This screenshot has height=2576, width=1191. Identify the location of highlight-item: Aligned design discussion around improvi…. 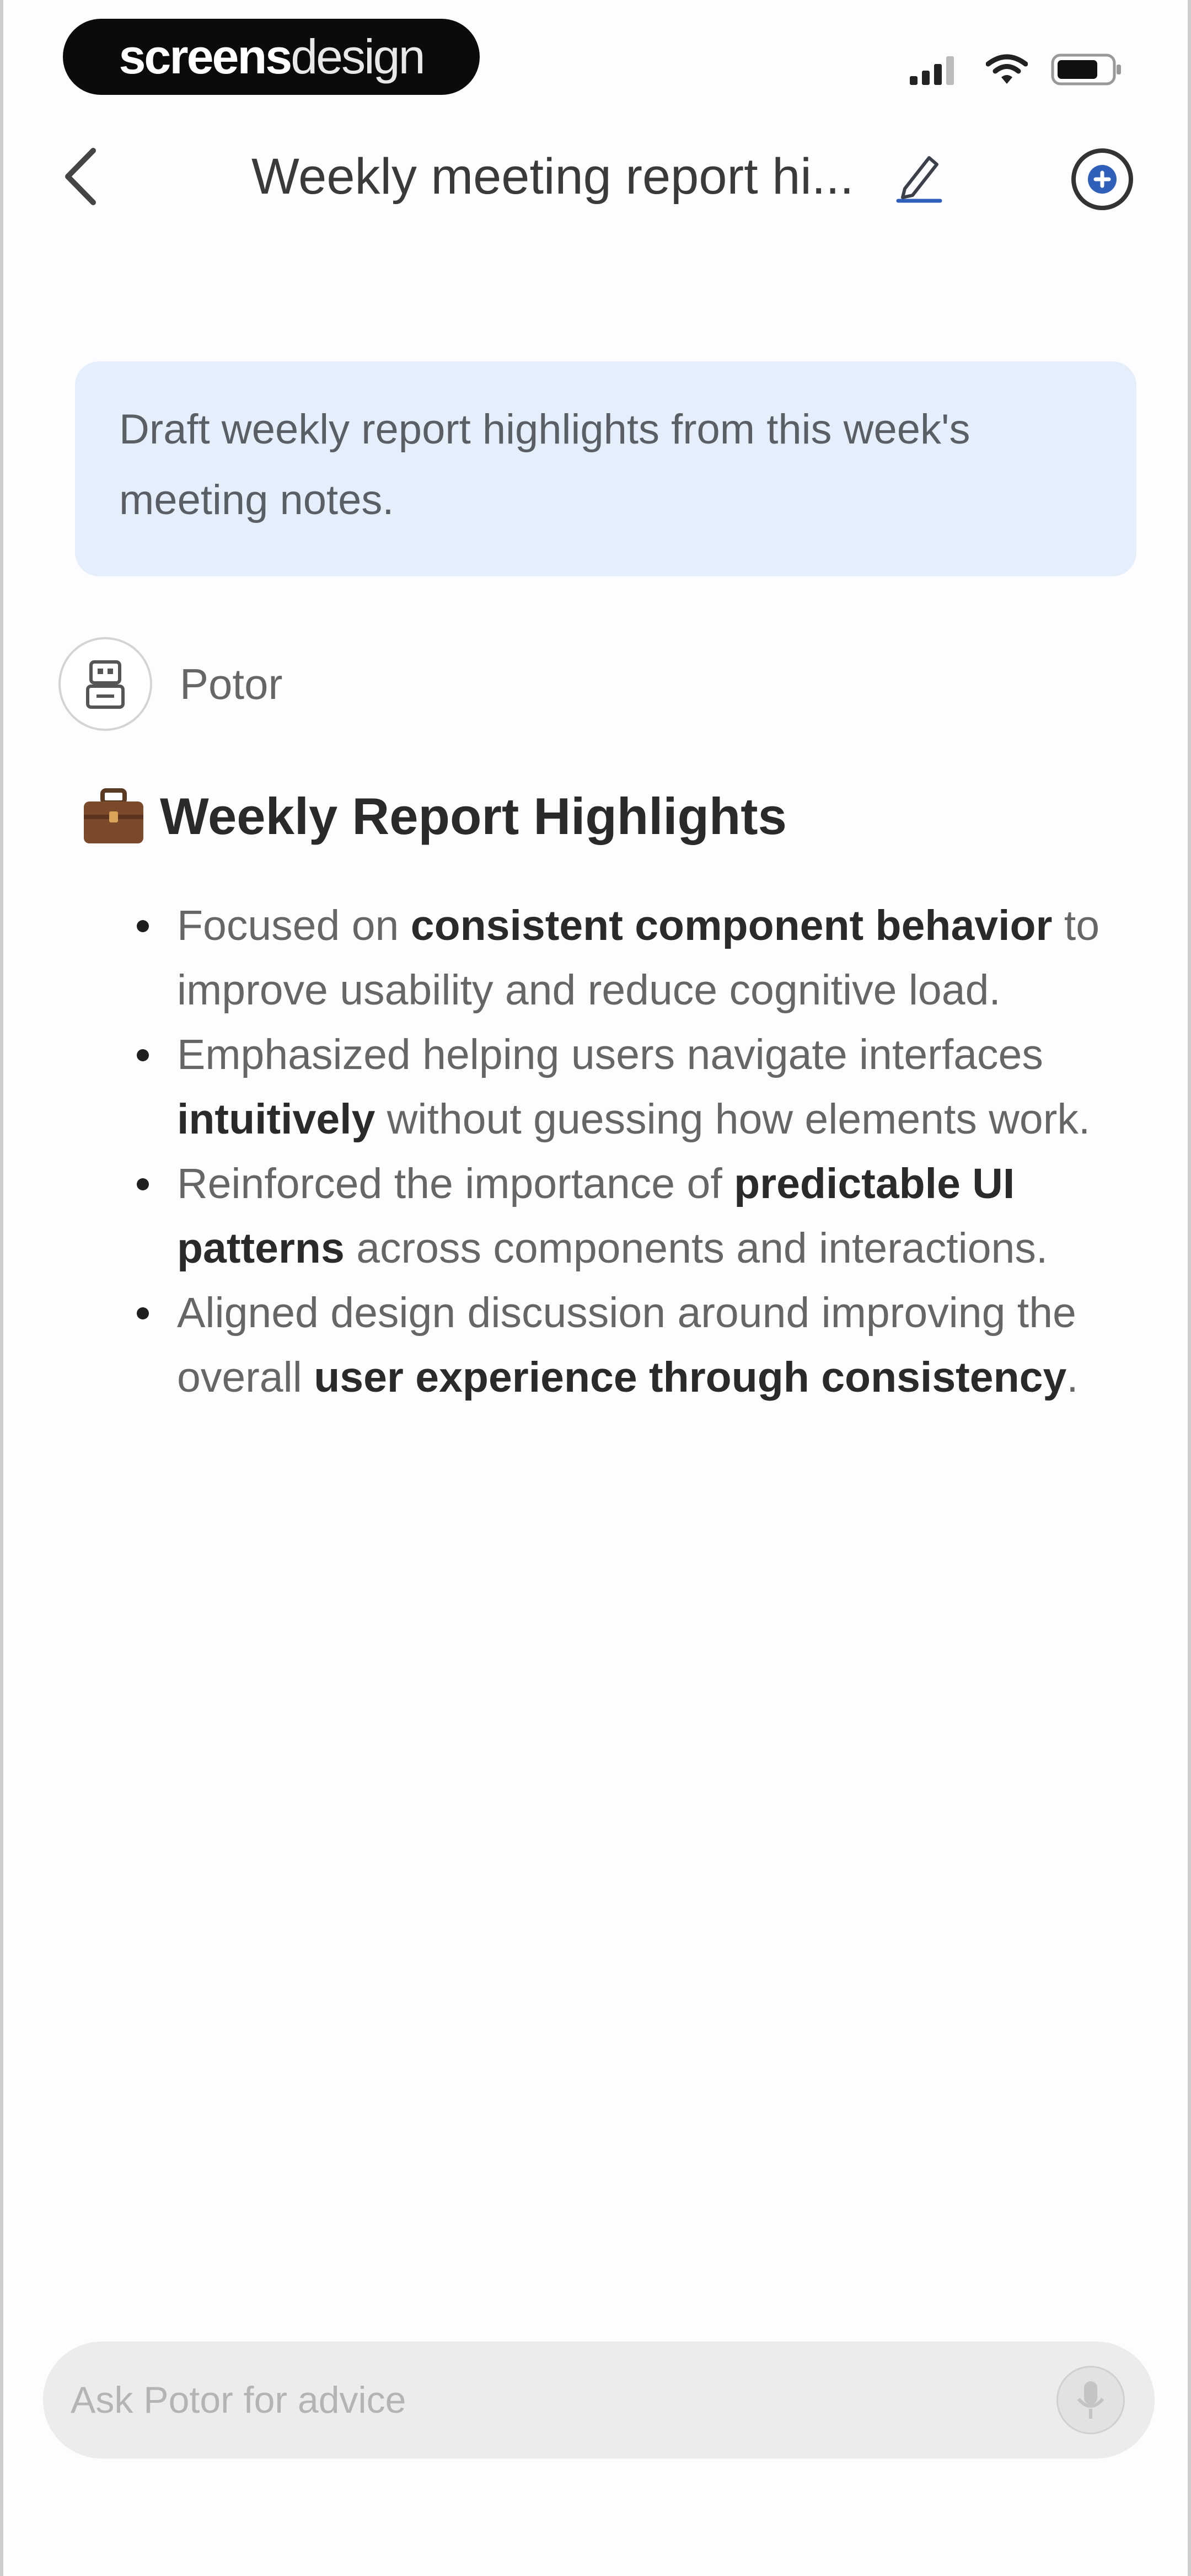
(629, 1345).